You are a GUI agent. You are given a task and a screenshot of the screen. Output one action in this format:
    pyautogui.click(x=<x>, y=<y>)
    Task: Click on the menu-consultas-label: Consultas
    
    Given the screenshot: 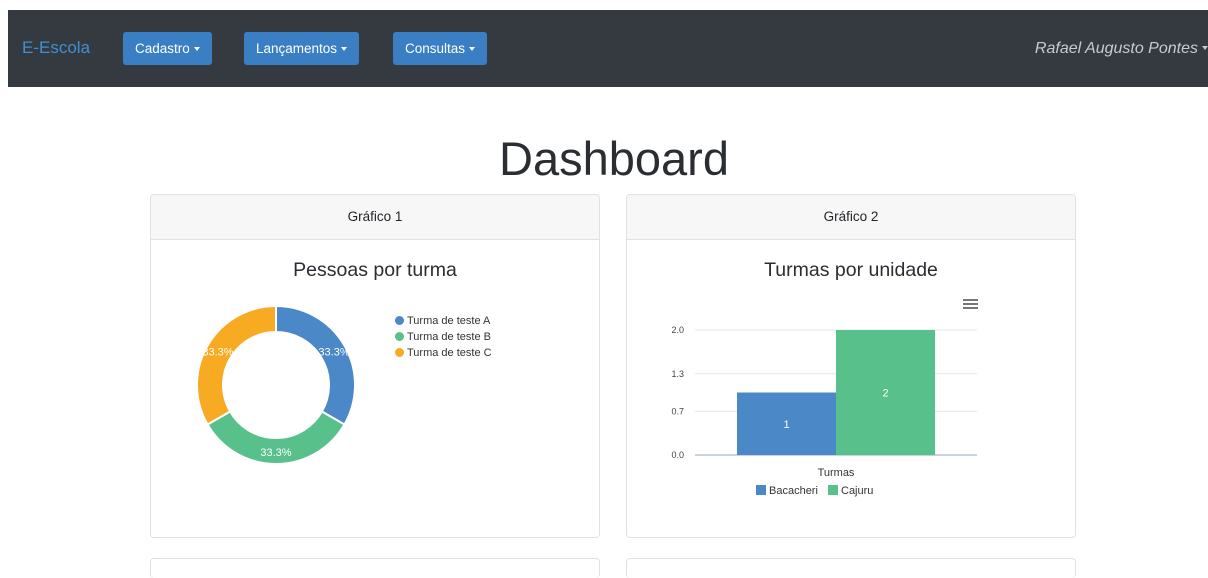 What is the action you would take?
    pyautogui.click(x=435, y=48)
    